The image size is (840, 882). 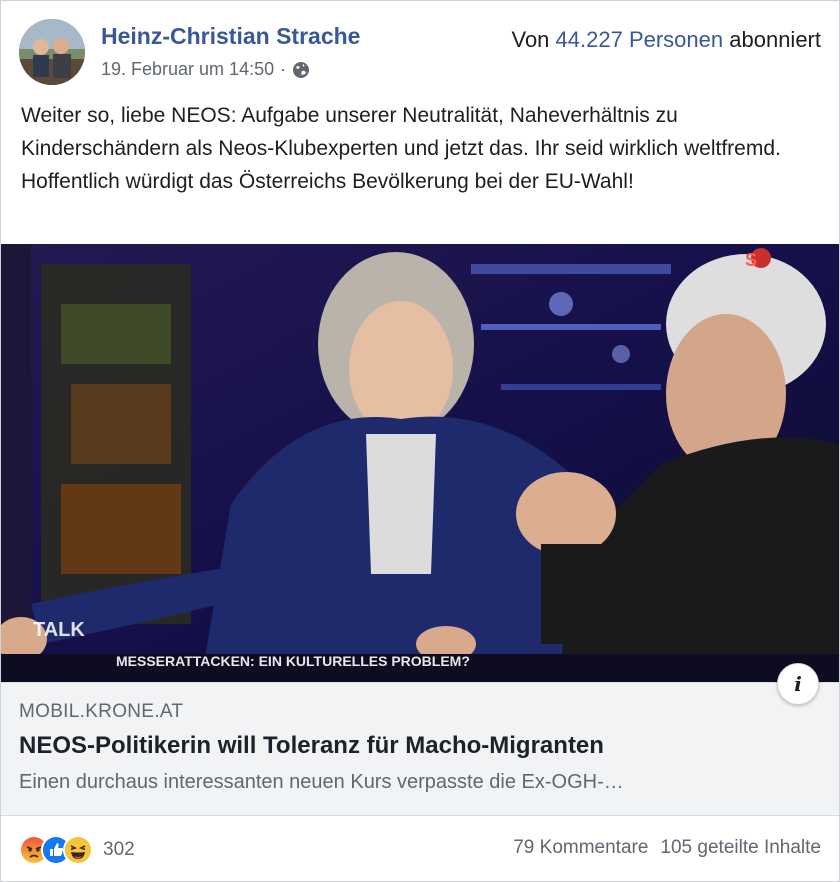 What do you see at coordinates (52, 52) in the screenshot?
I see `author-avatar` at bounding box center [52, 52].